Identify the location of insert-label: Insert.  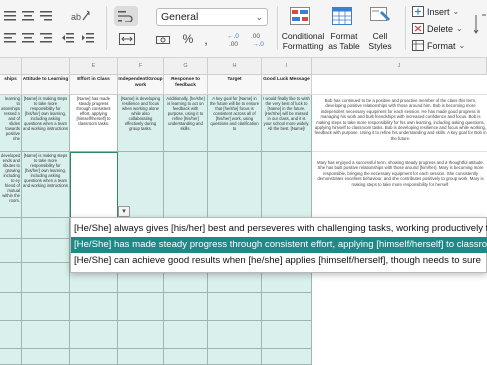
(438, 11).